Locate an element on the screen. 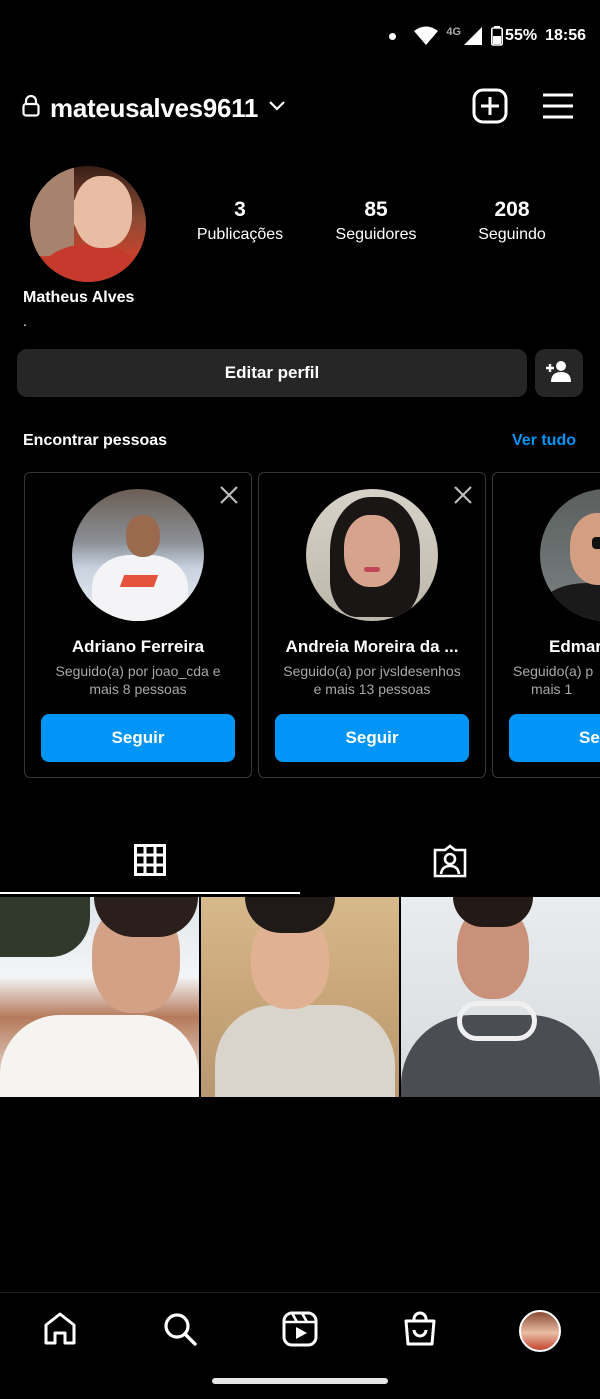 The width and height of the screenshot is (600, 1399). suggestion-context-line: Seguido(a) por jvsldesenhos is located at coordinates (372, 671).